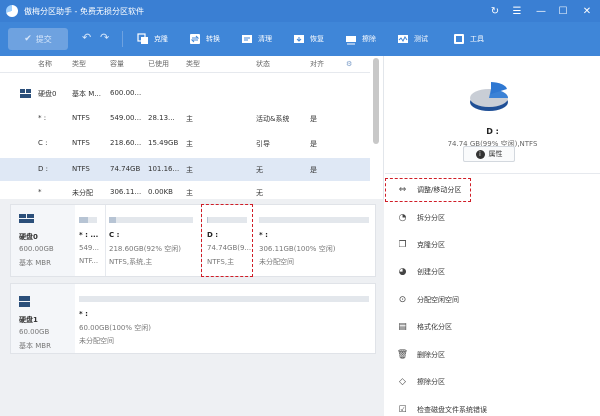 The image size is (600, 416). Describe the element at coordinates (376, 101) in the screenshot. I see `table-scrollbar-thumb` at that location.